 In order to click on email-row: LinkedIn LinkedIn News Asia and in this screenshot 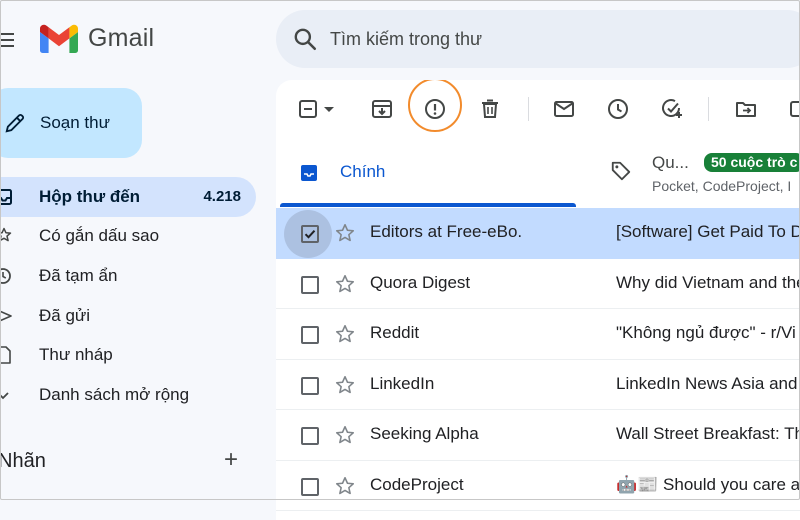, I will do `click(538, 385)`.